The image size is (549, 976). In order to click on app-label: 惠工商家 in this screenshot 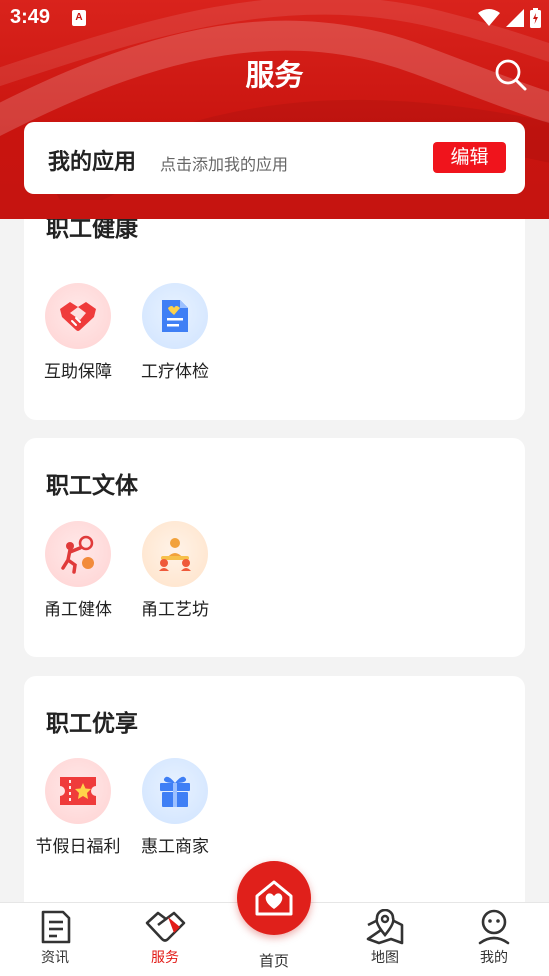, I will do `click(175, 847)`.